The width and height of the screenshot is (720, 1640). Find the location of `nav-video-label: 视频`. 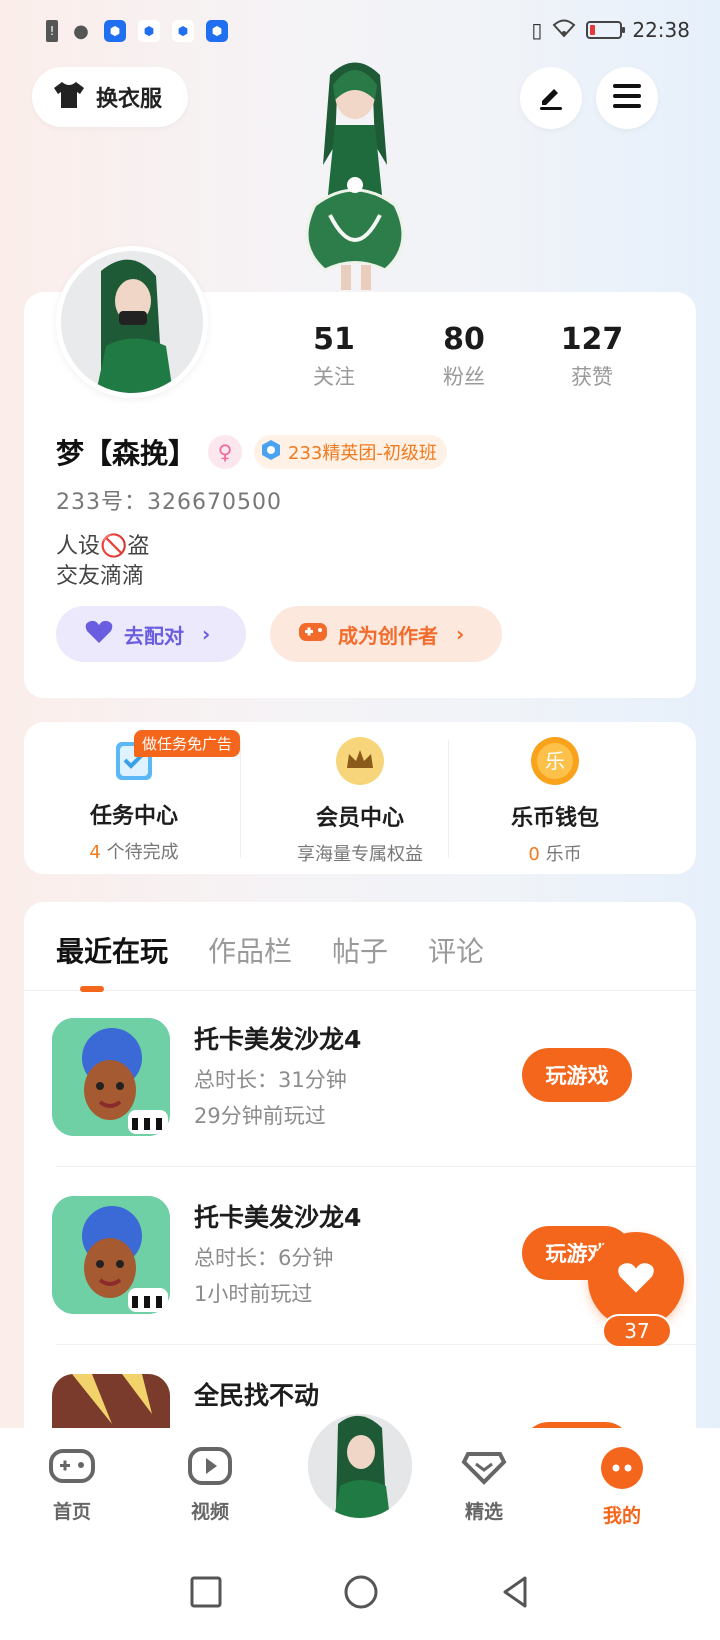

nav-video-label: 视频 is located at coordinates (209, 1512).